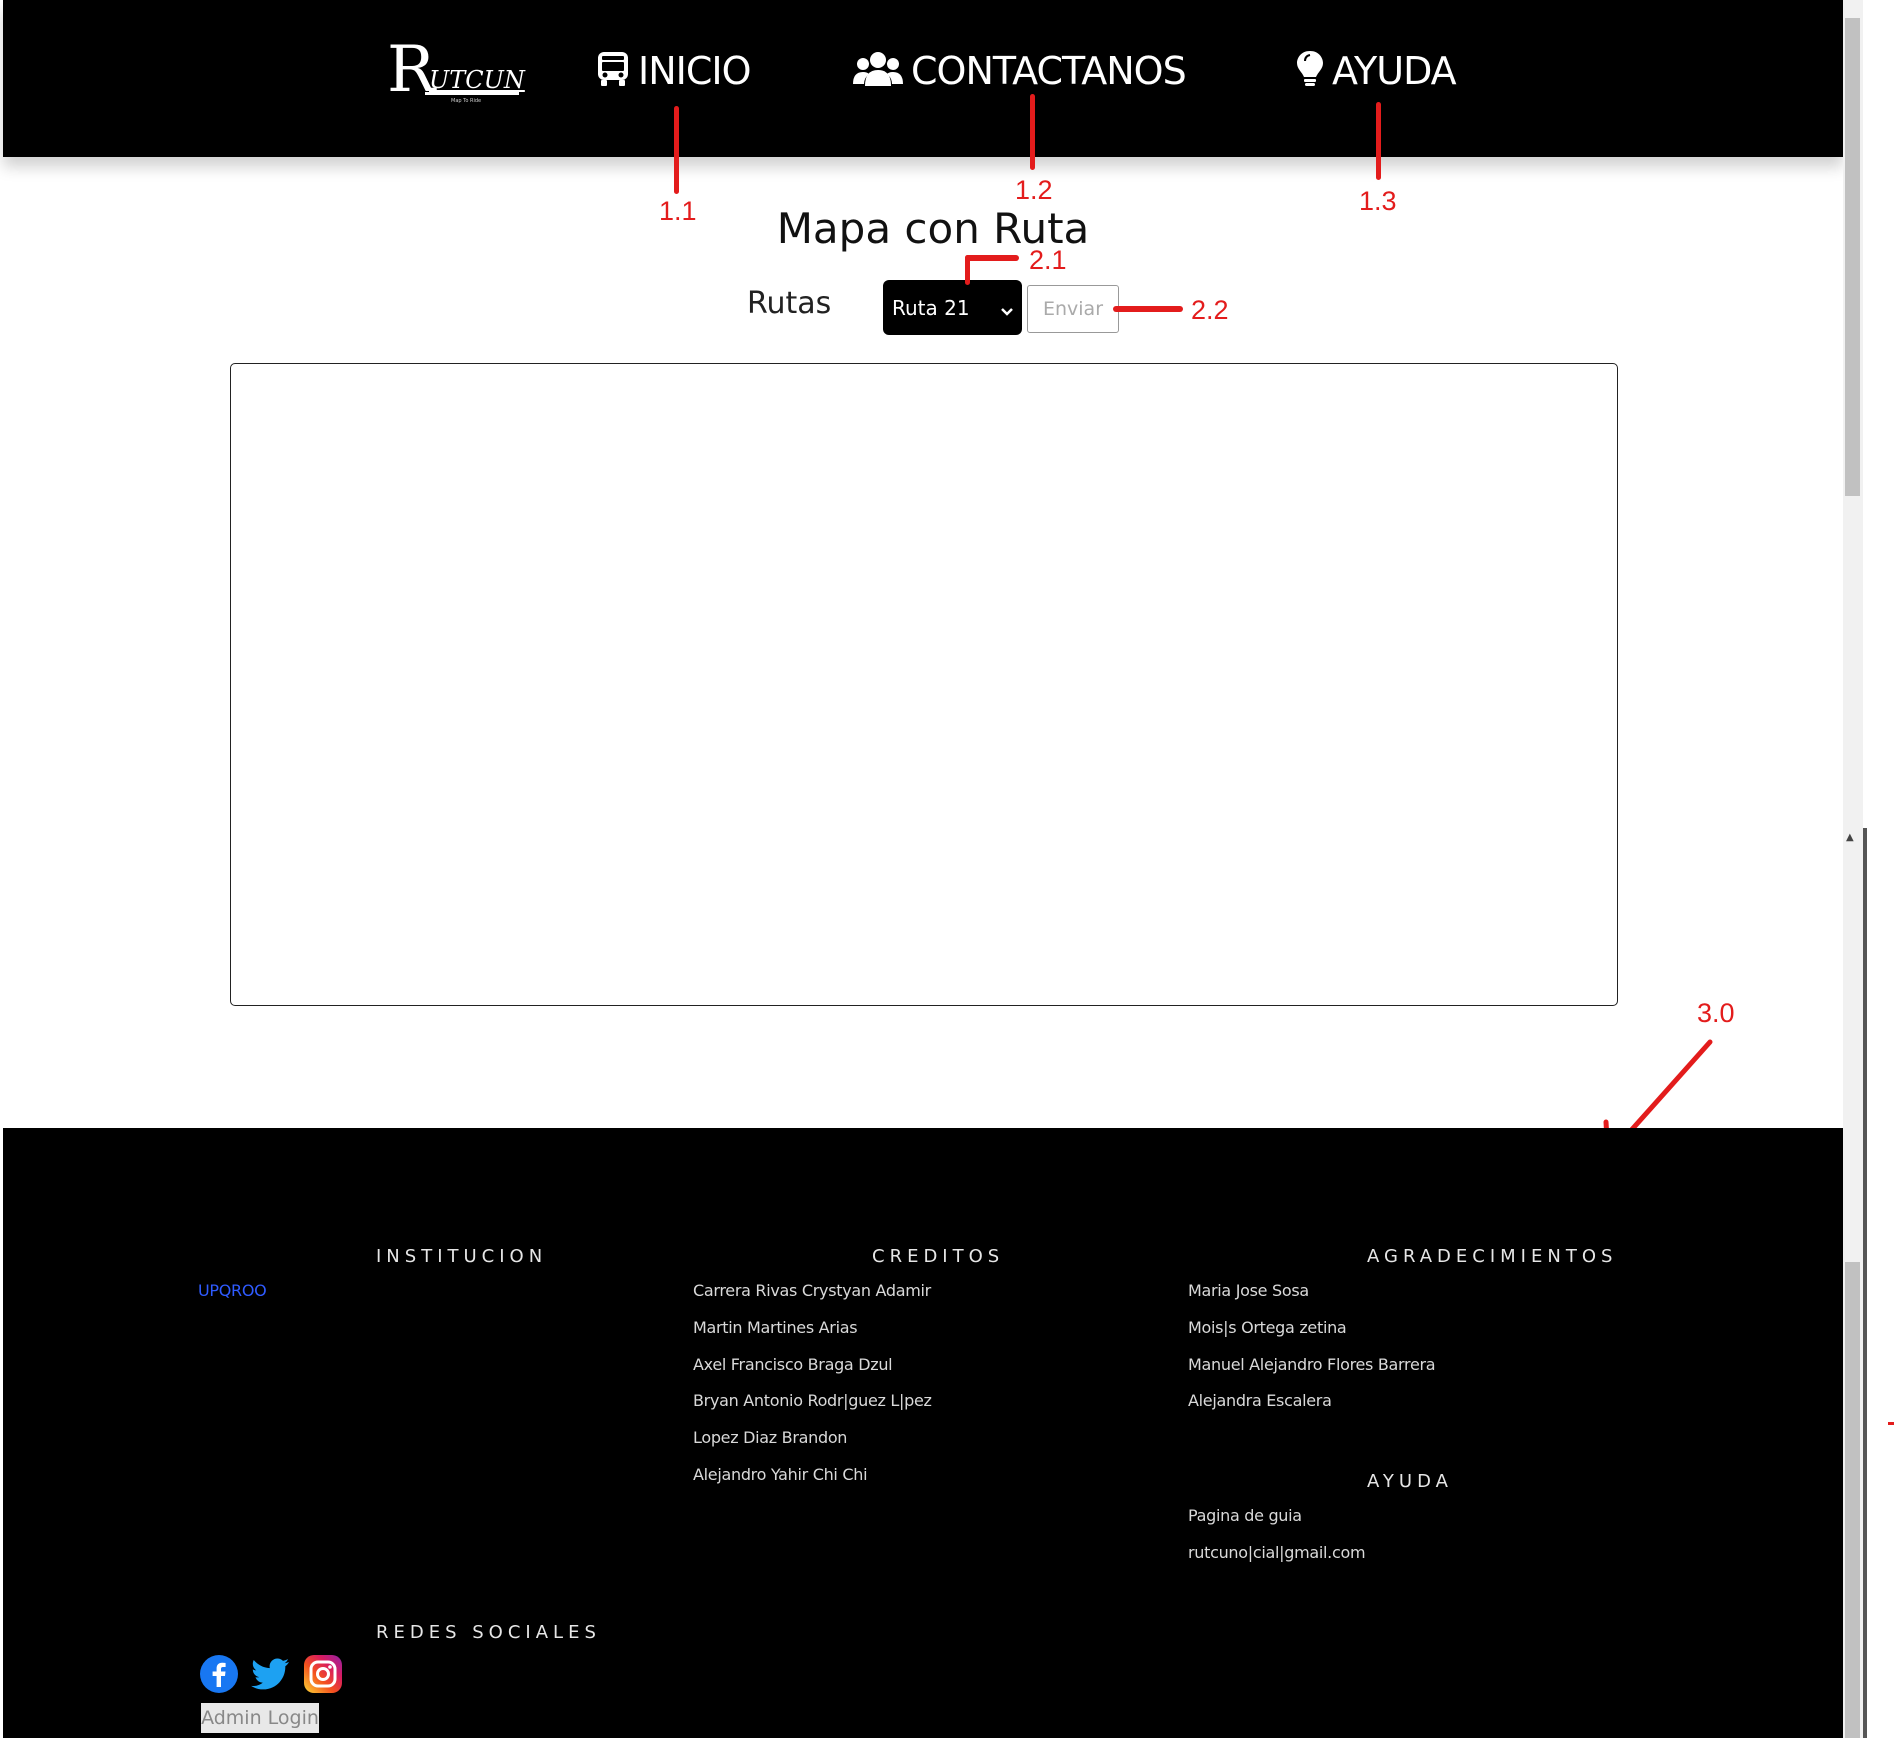  I want to click on bus-icon, so click(617, 71).